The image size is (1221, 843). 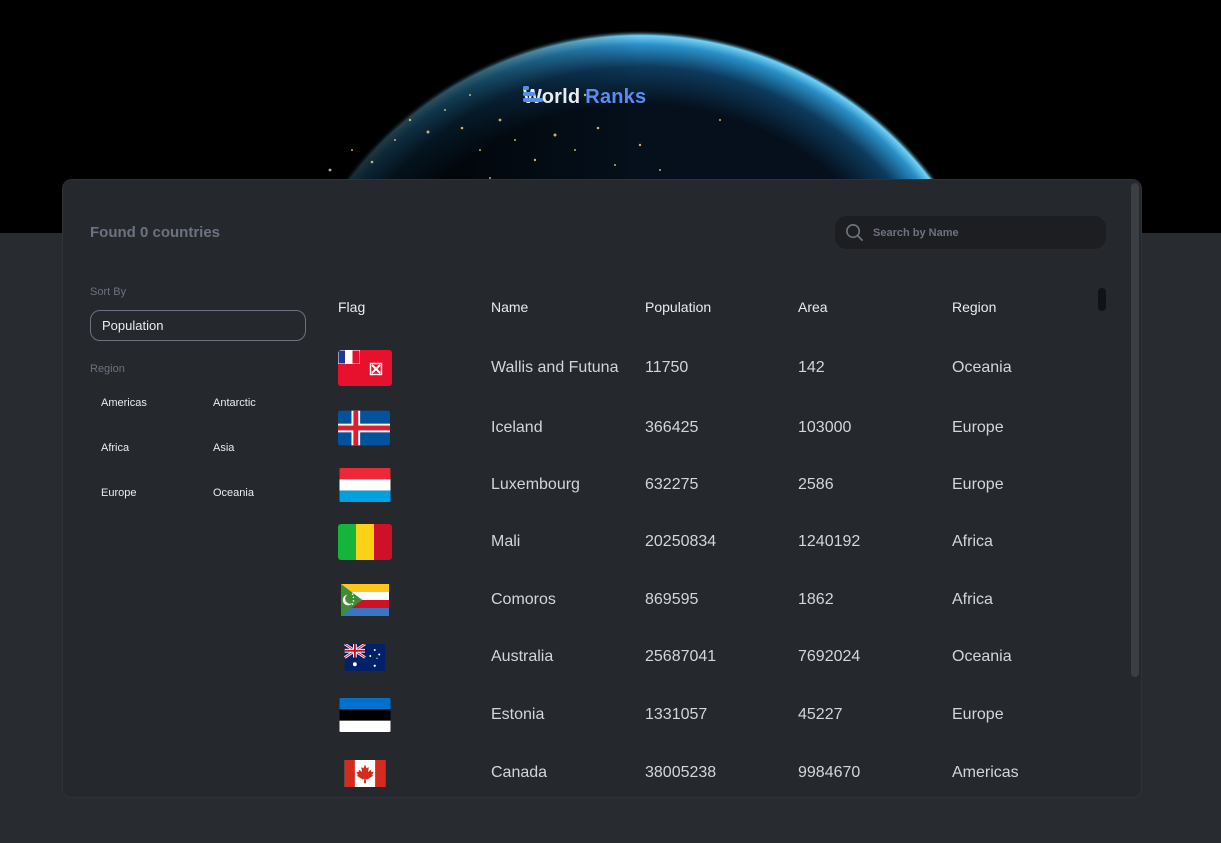 What do you see at coordinates (518, 714) in the screenshot?
I see `country-name: Estonia` at bounding box center [518, 714].